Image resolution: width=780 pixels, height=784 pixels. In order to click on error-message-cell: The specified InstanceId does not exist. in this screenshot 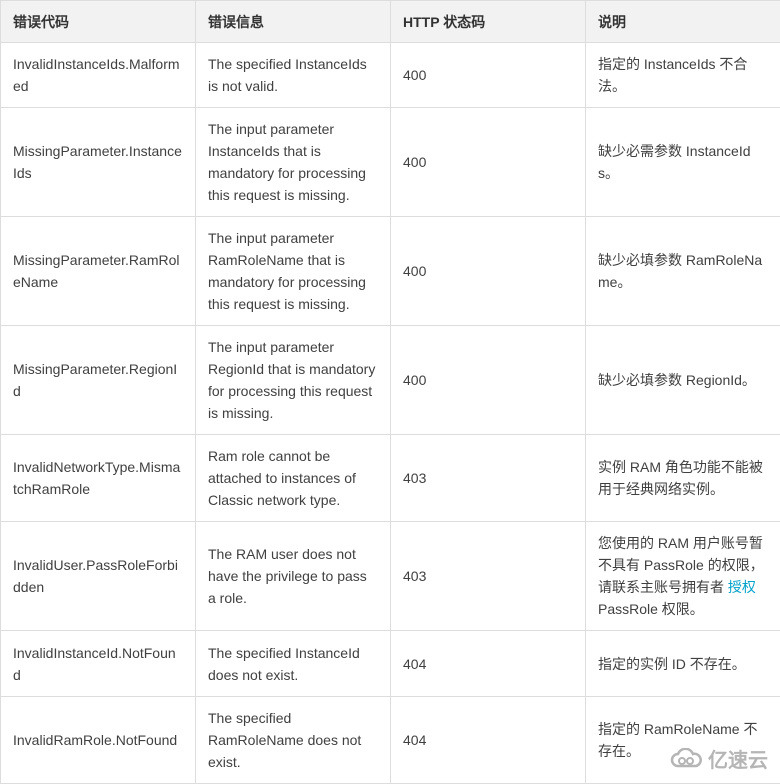, I will do `click(293, 664)`.